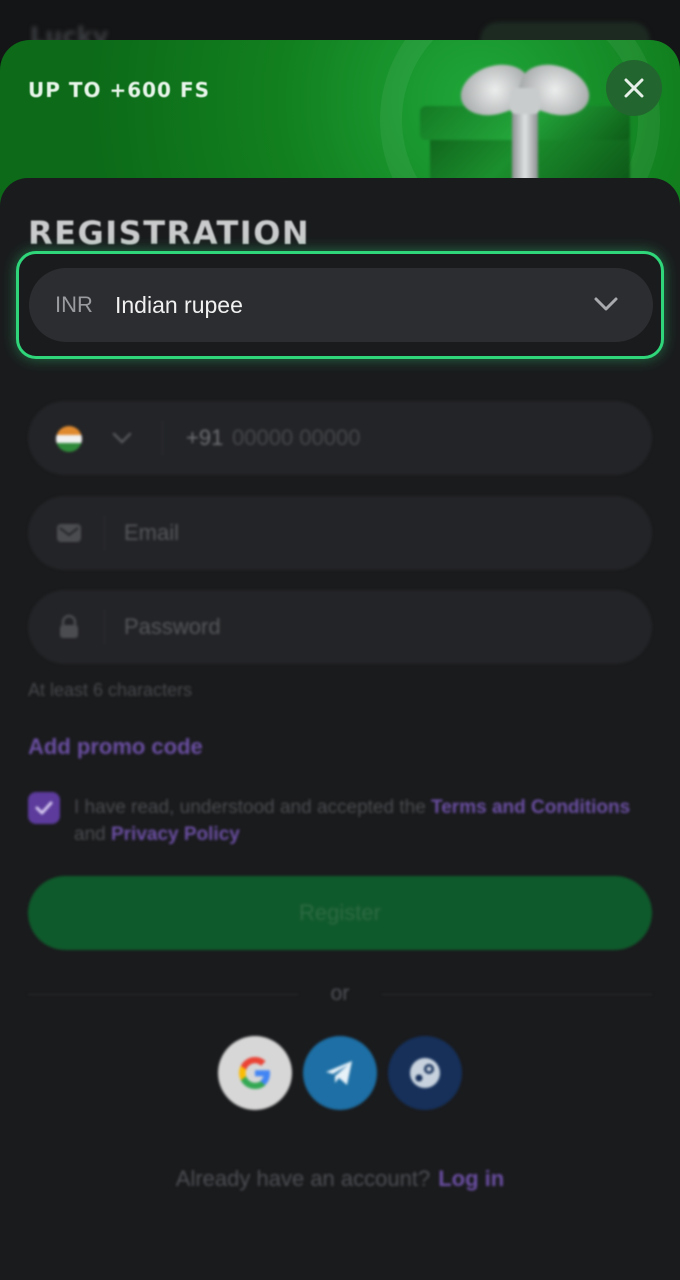 The width and height of the screenshot is (680, 1280). I want to click on currency-highlight: INR Indian rupee, so click(340, 305).